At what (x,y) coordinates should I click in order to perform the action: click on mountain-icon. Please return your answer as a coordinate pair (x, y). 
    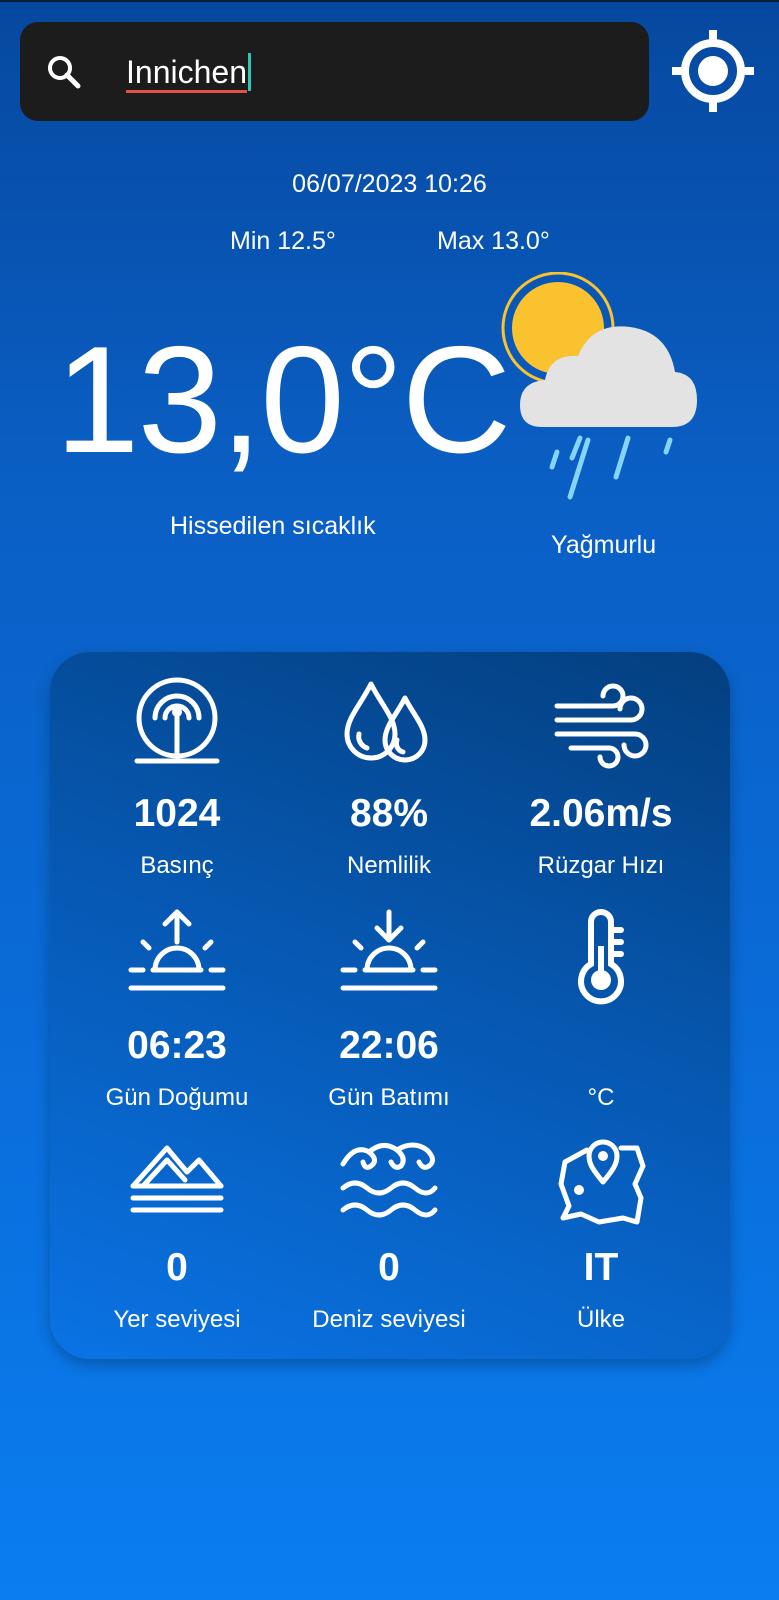
    Looking at the image, I should click on (177, 1179).